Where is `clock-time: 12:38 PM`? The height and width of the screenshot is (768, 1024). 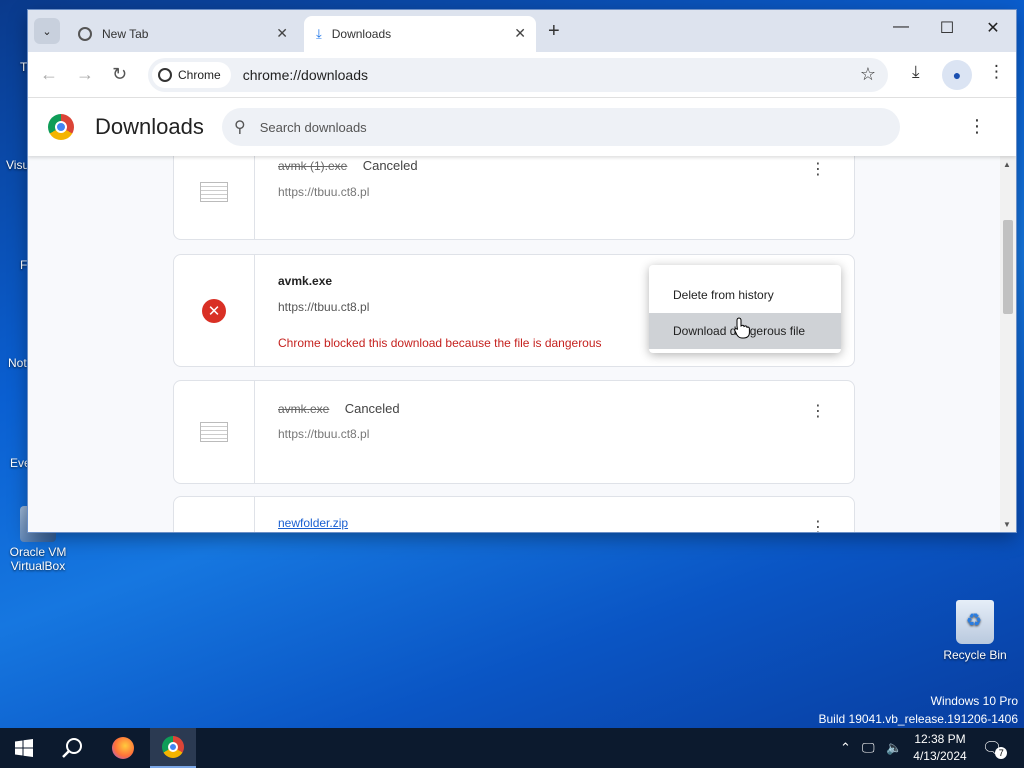
clock-time: 12:38 PM is located at coordinates (940, 739).